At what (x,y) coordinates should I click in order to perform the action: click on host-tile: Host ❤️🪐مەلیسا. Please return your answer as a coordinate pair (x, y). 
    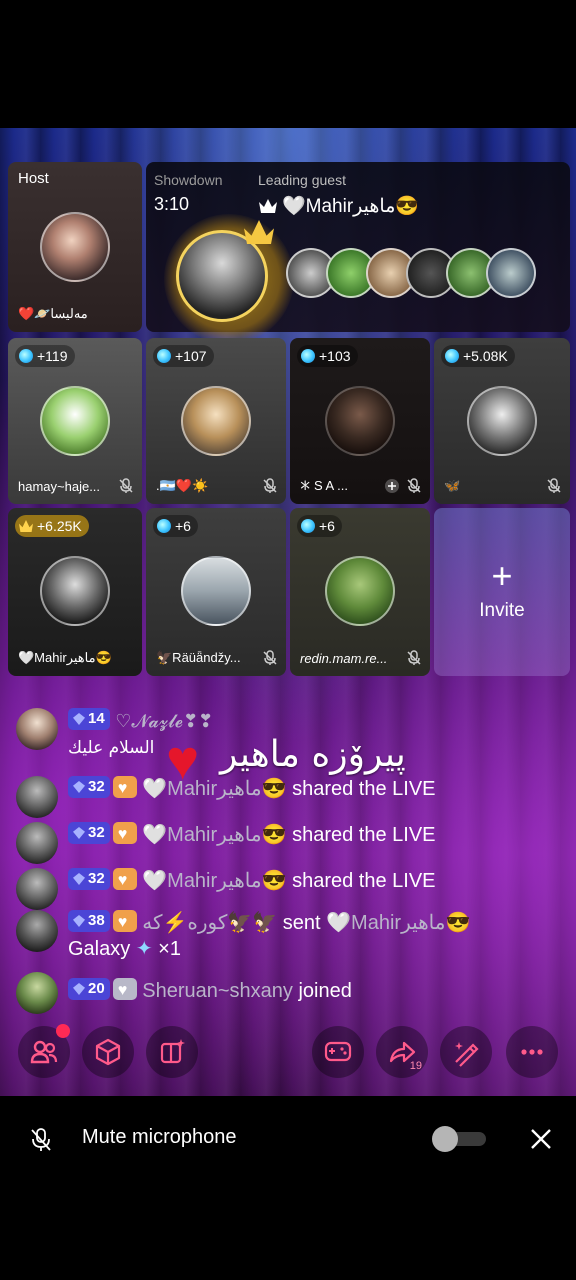
    Looking at the image, I should click on (75, 247).